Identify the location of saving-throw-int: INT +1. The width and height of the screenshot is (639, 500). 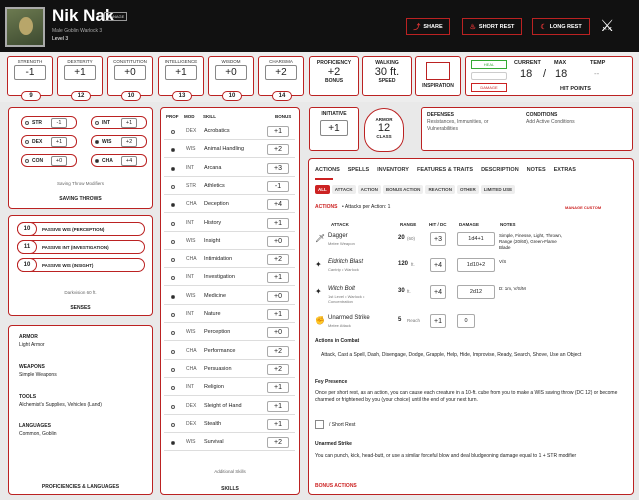
(119, 122).